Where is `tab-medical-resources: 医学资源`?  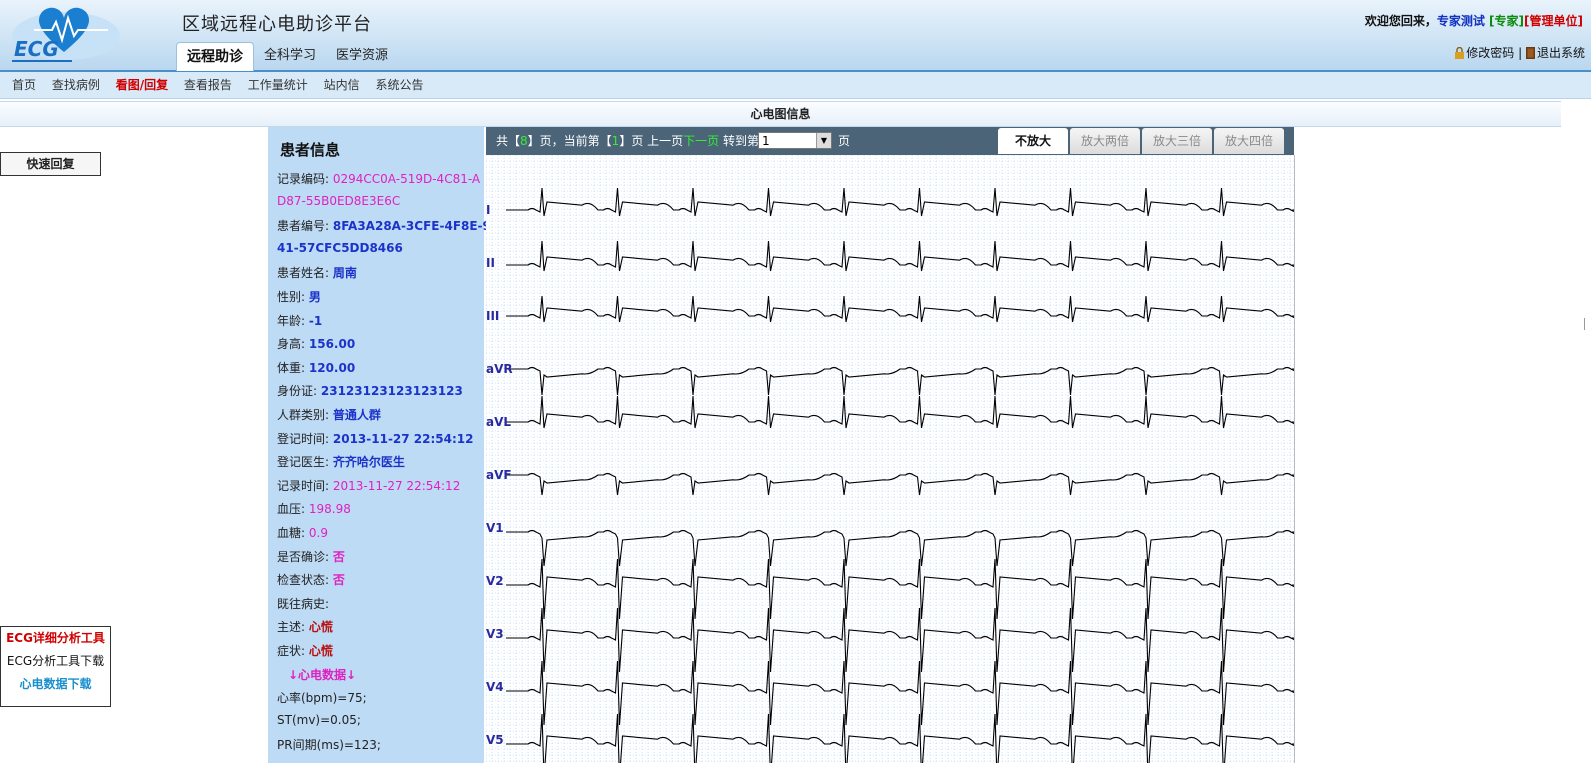
tab-medical-resources: 医学资源 is located at coordinates (362, 56).